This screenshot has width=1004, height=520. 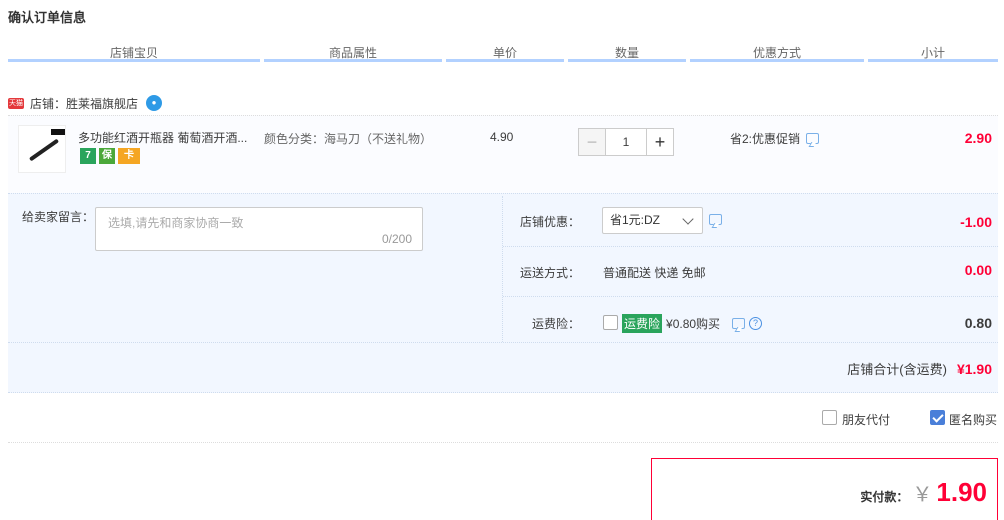 I want to click on store-discount-label: 店铺优惠：, so click(x=549, y=222).